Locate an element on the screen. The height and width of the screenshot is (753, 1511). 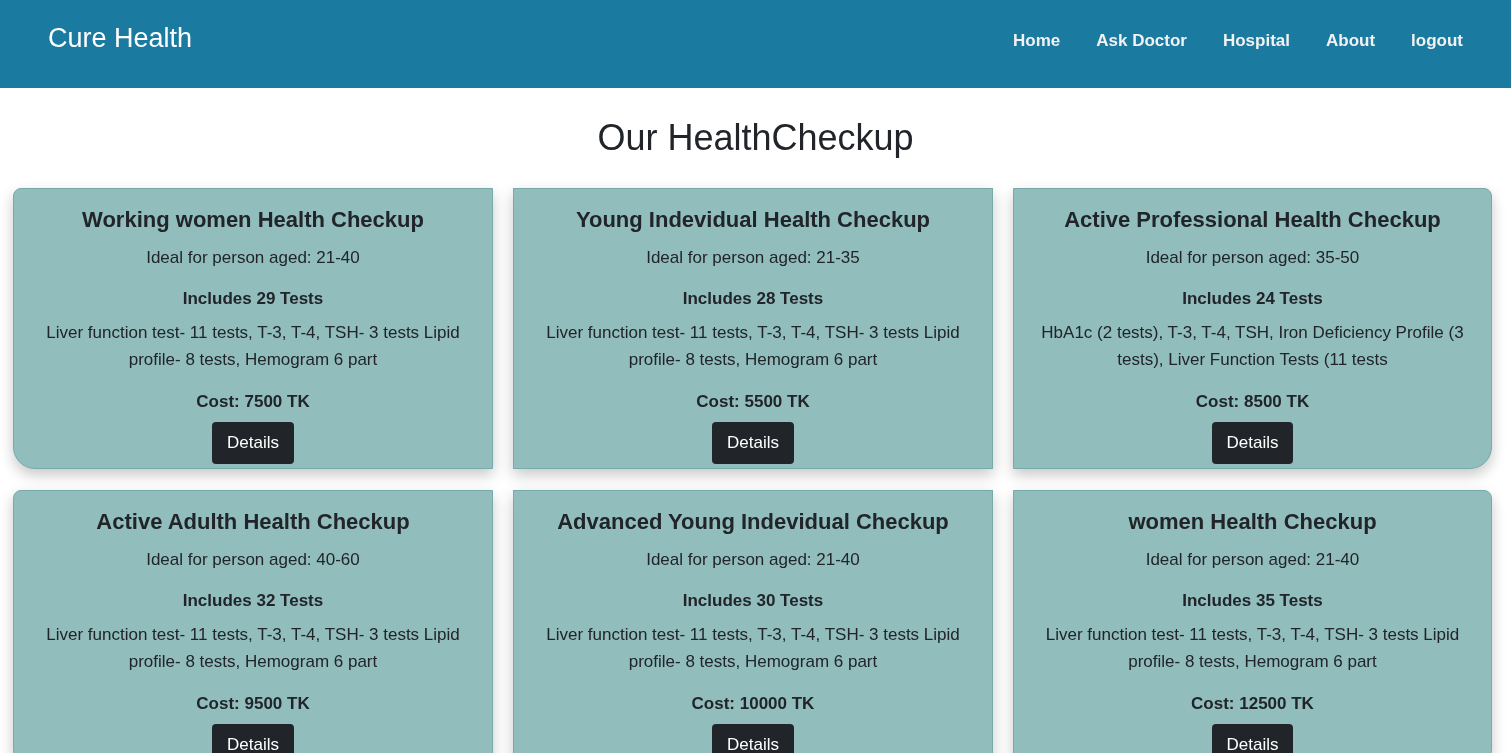
package-title: Working women Health Checkup is located at coordinates (253, 220).